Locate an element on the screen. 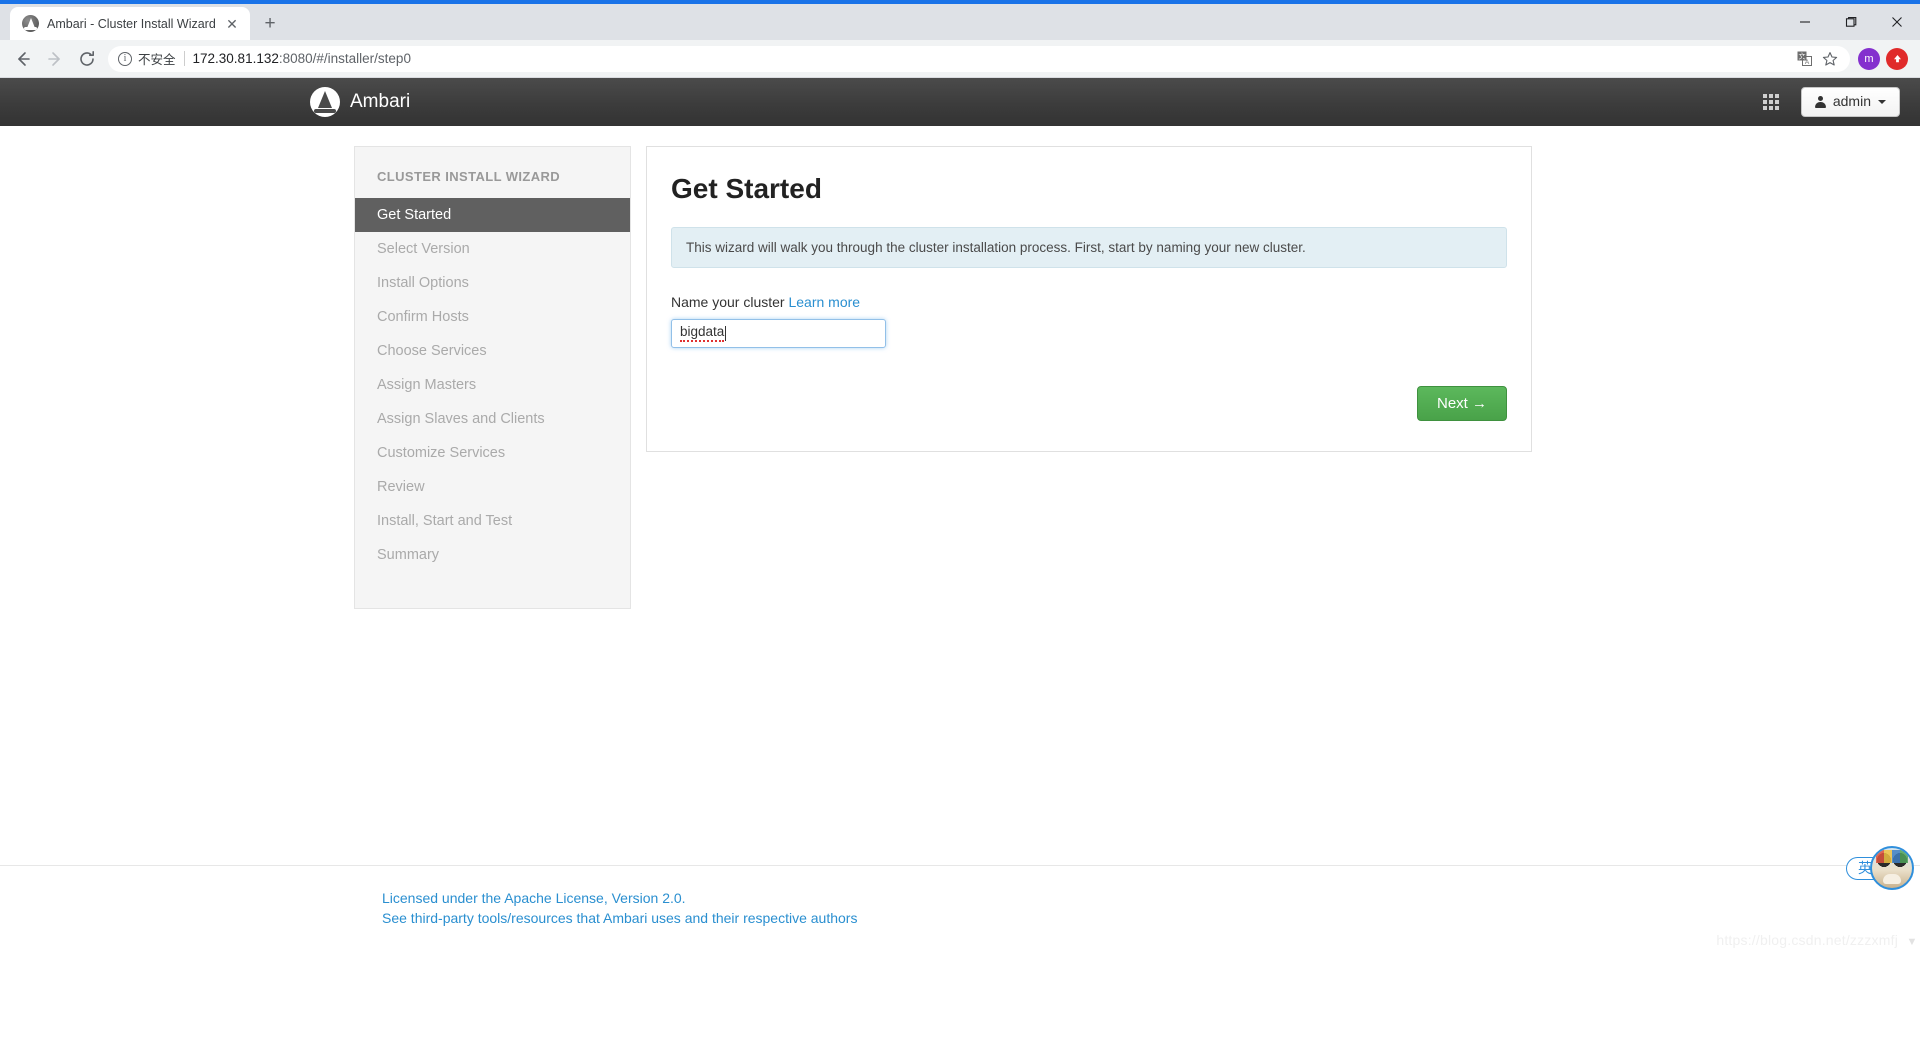  ambari-favicon-icon is located at coordinates (30, 23).